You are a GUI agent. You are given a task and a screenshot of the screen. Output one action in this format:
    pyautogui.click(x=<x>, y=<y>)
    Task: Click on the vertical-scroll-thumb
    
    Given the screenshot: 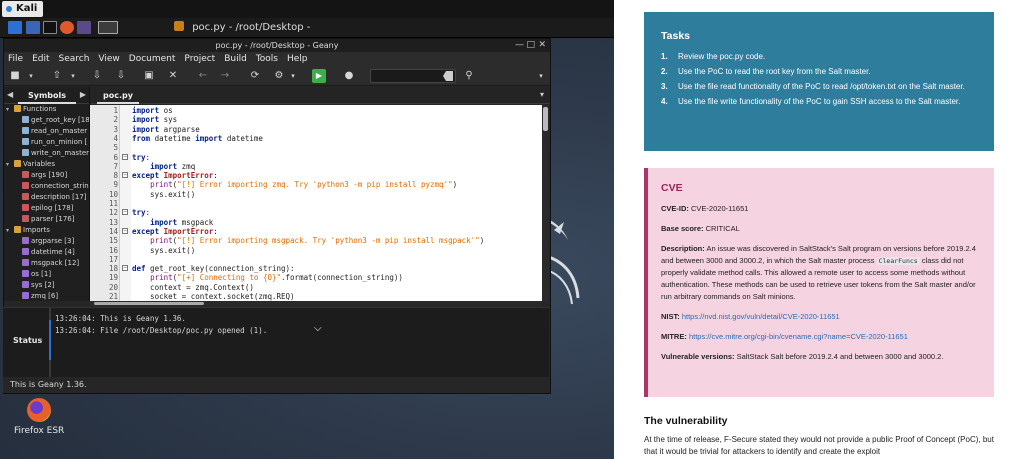 What is the action you would take?
    pyautogui.click(x=545, y=119)
    